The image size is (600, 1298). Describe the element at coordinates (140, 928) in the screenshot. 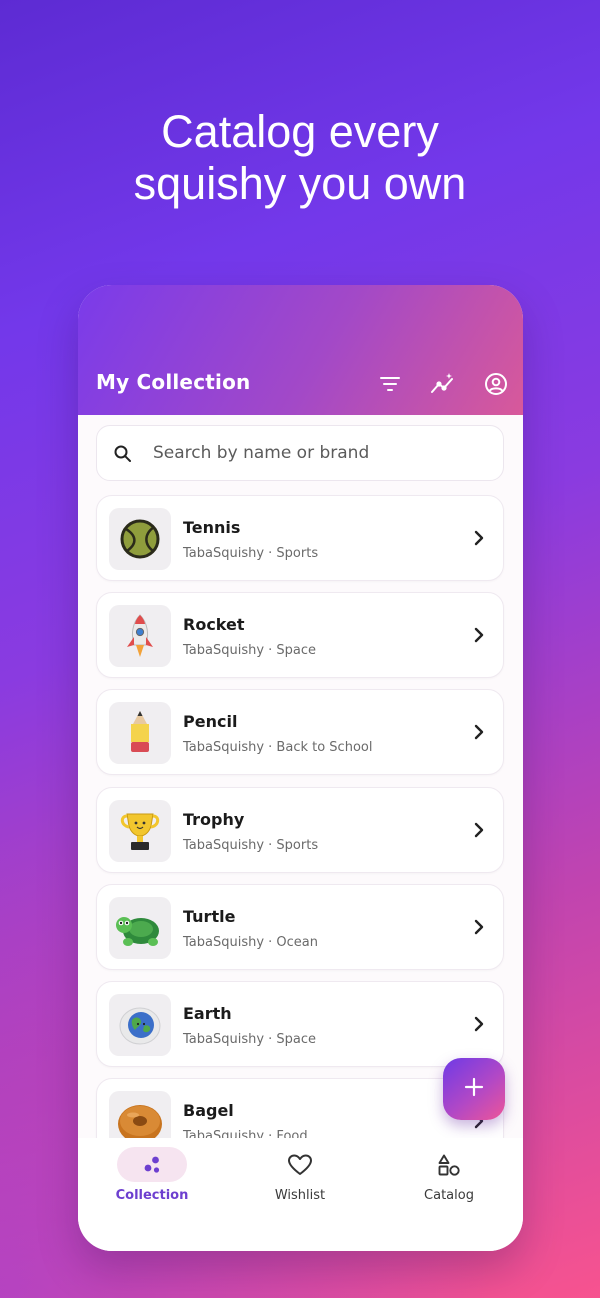

I see `turtle-thumbnail` at that location.